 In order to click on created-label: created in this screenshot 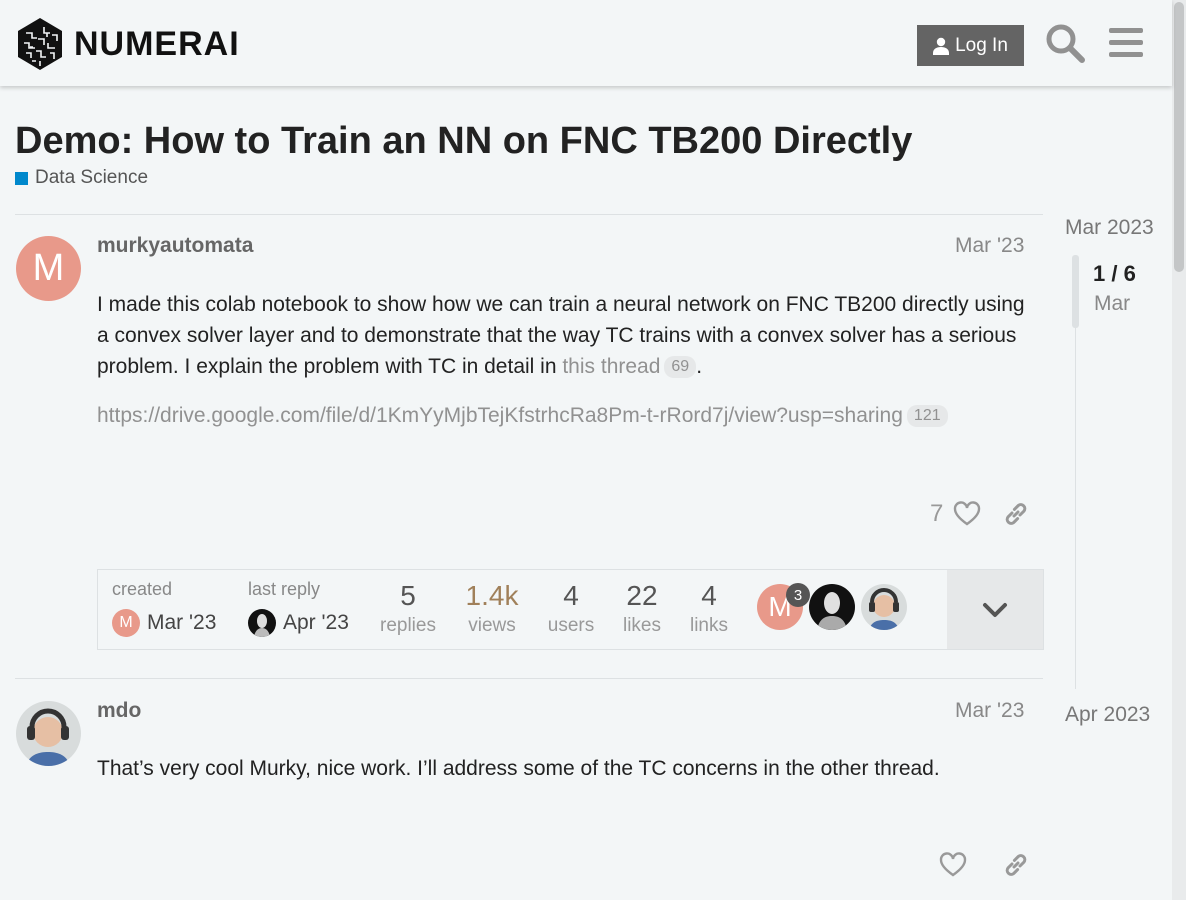, I will do `click(142, 589)`.